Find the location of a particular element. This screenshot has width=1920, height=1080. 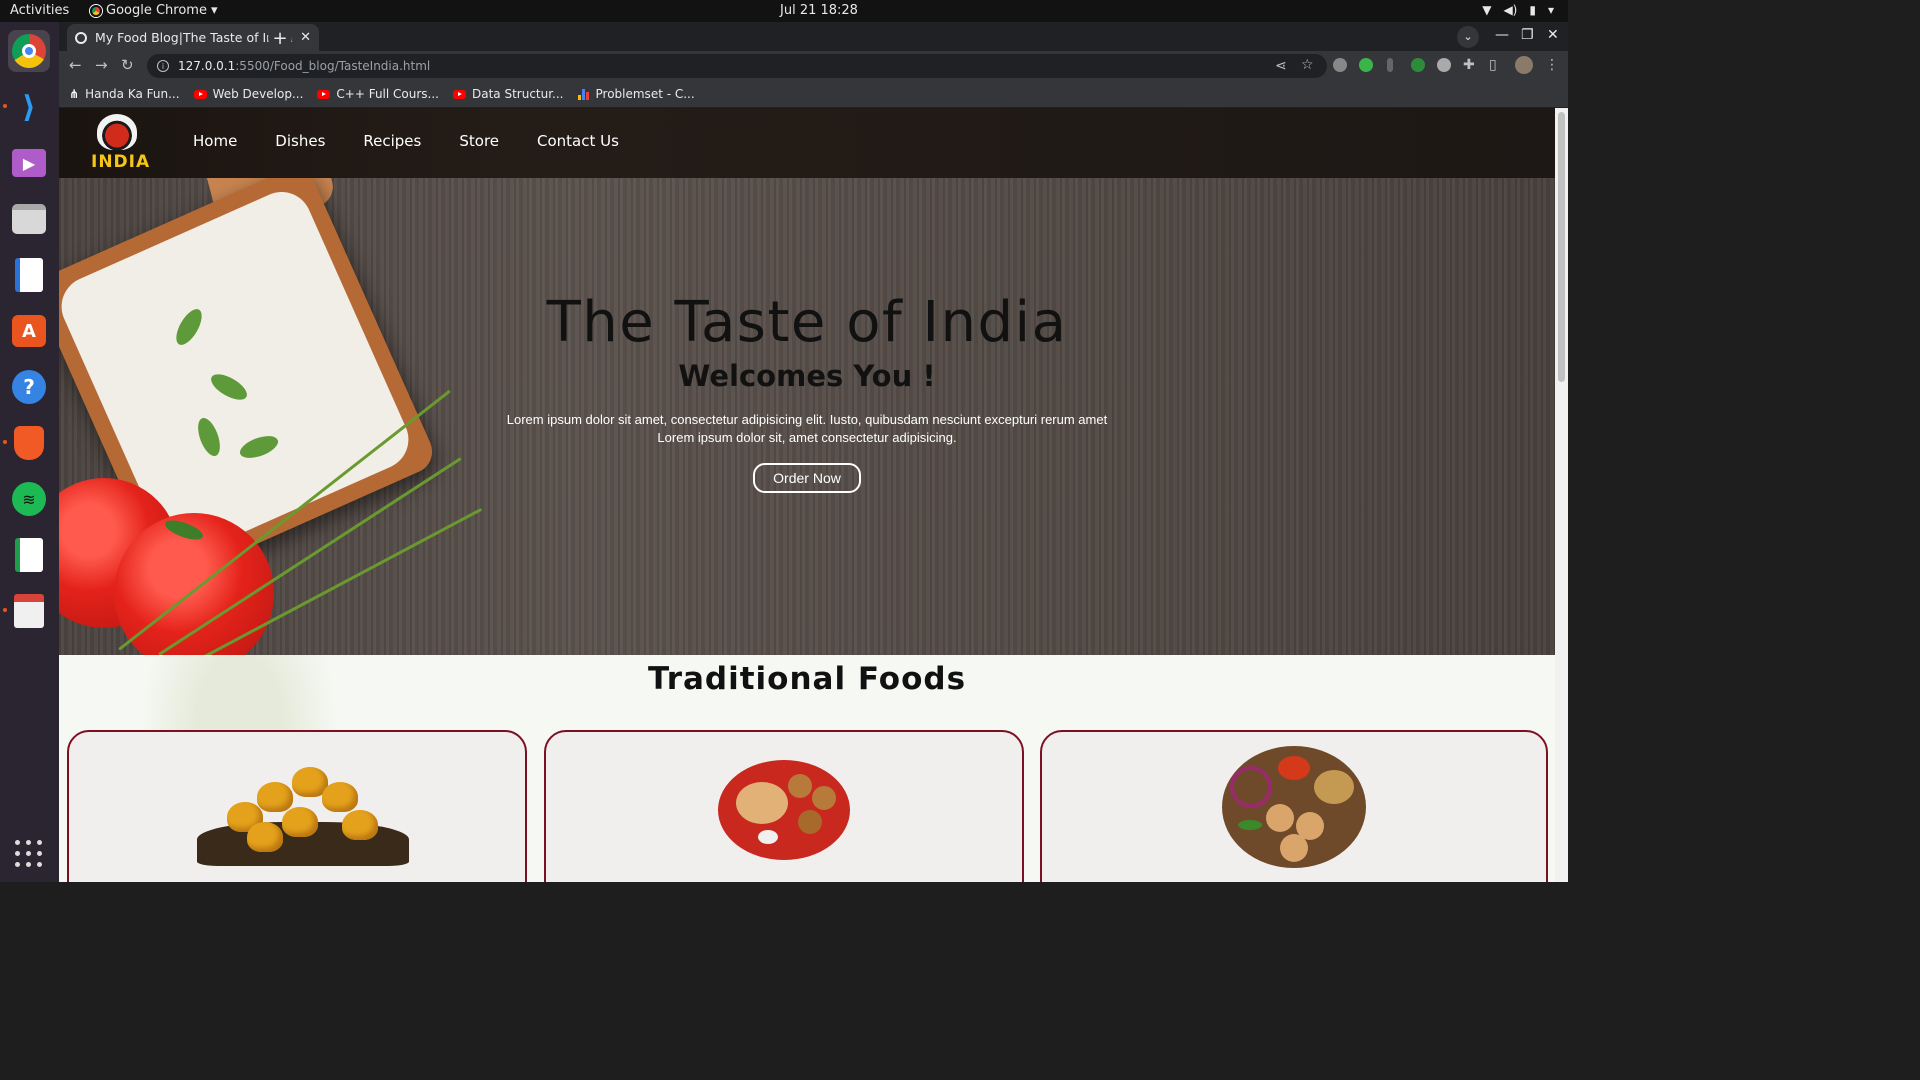

minimize-icon: — is located at coordinates (1502, 35).